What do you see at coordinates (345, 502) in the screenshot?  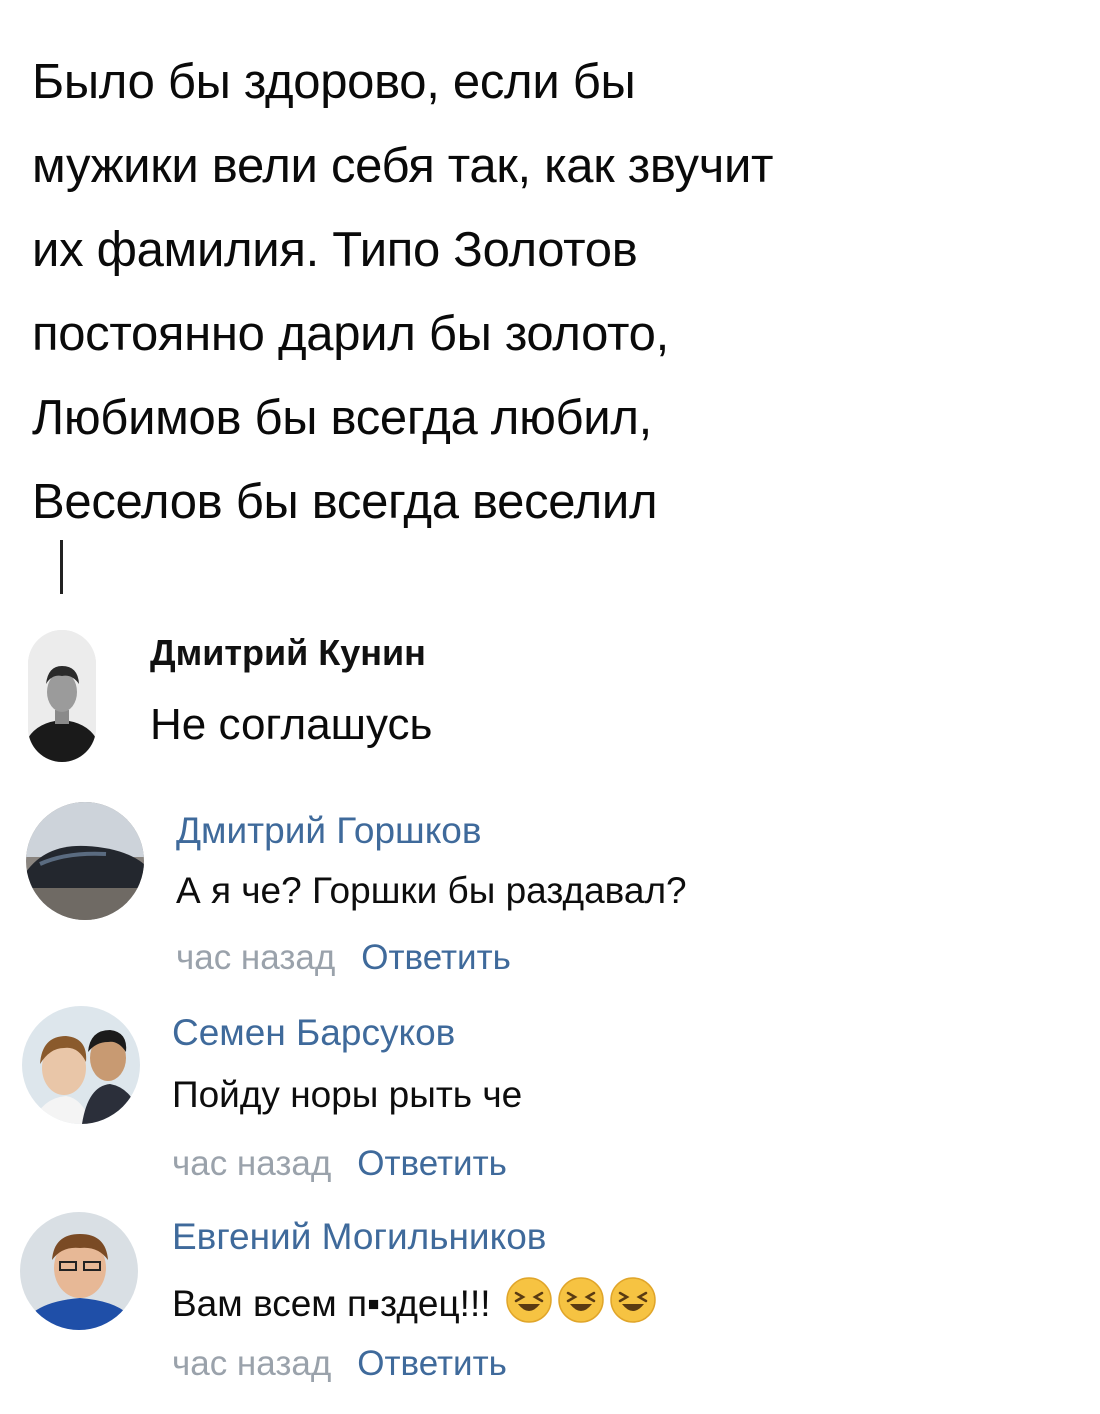 I see `post-line: Веселов бы всегда веселил` at bounding box center [345, 502].